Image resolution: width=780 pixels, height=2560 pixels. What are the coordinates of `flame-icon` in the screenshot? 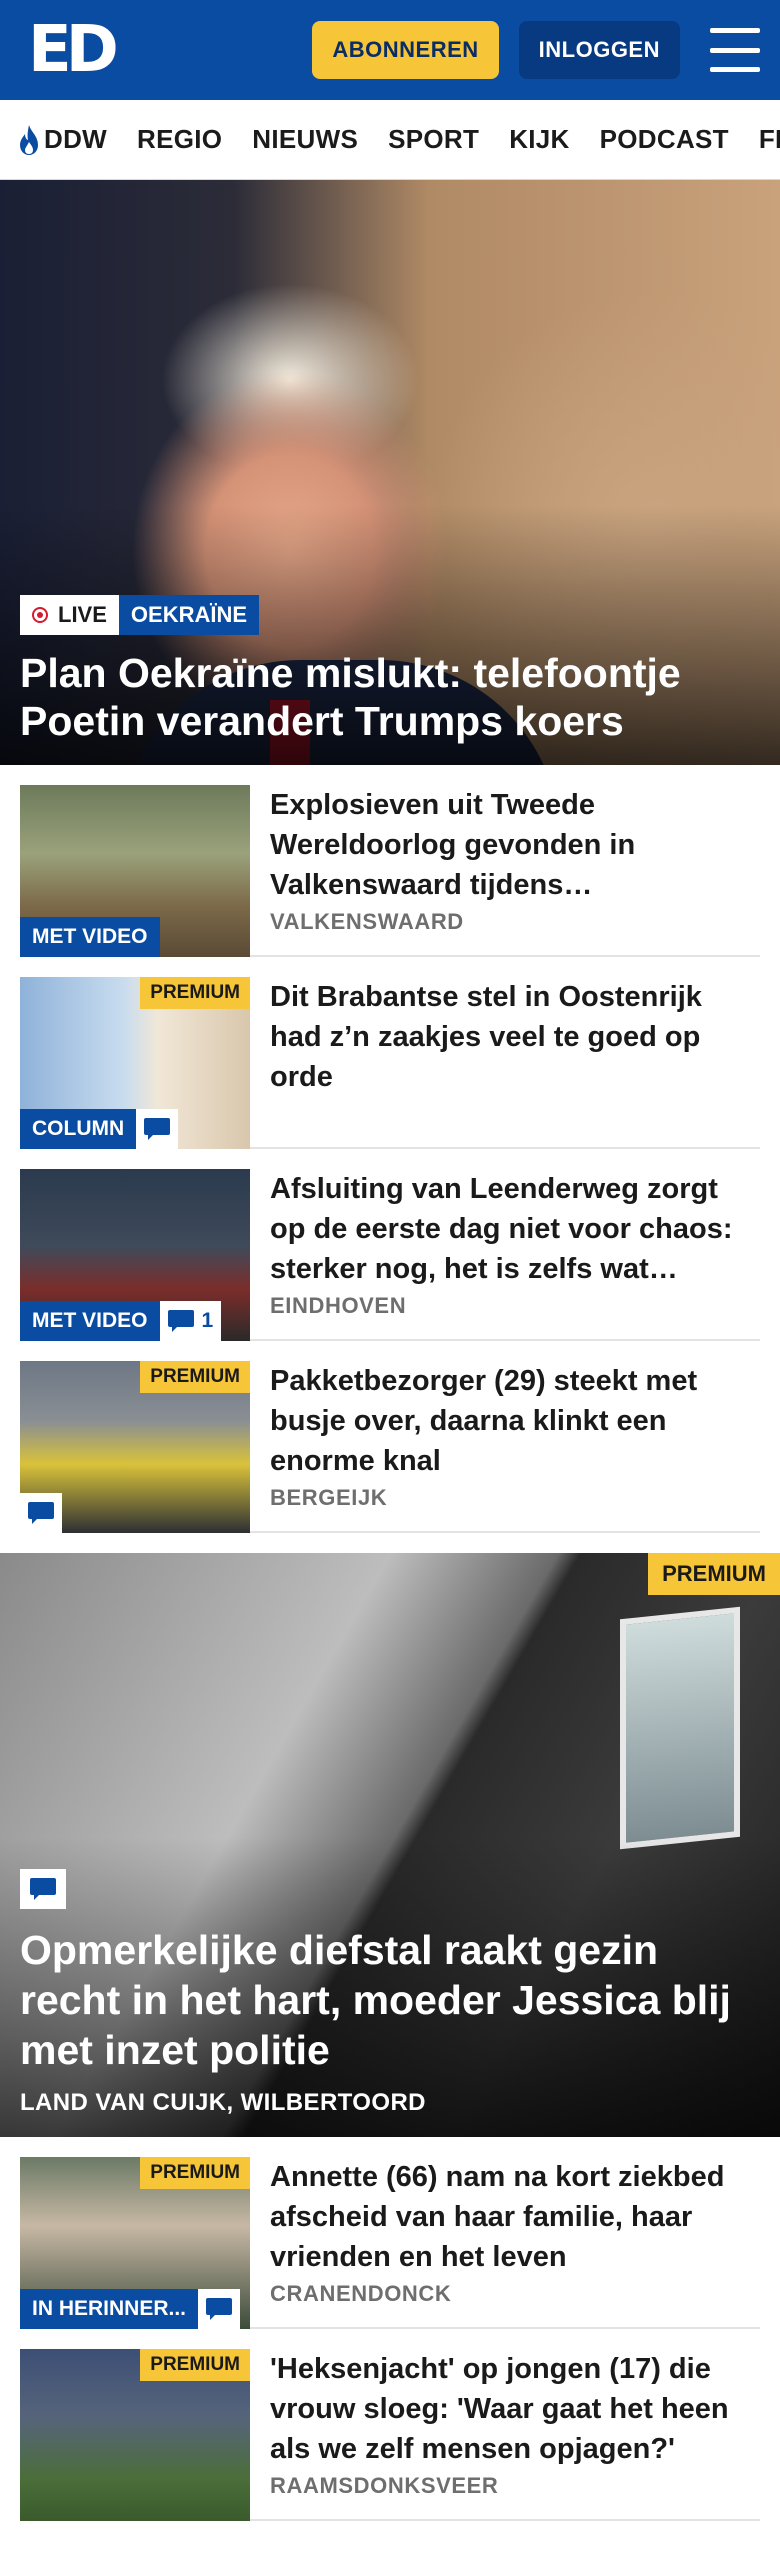 It's located at (29, 139).